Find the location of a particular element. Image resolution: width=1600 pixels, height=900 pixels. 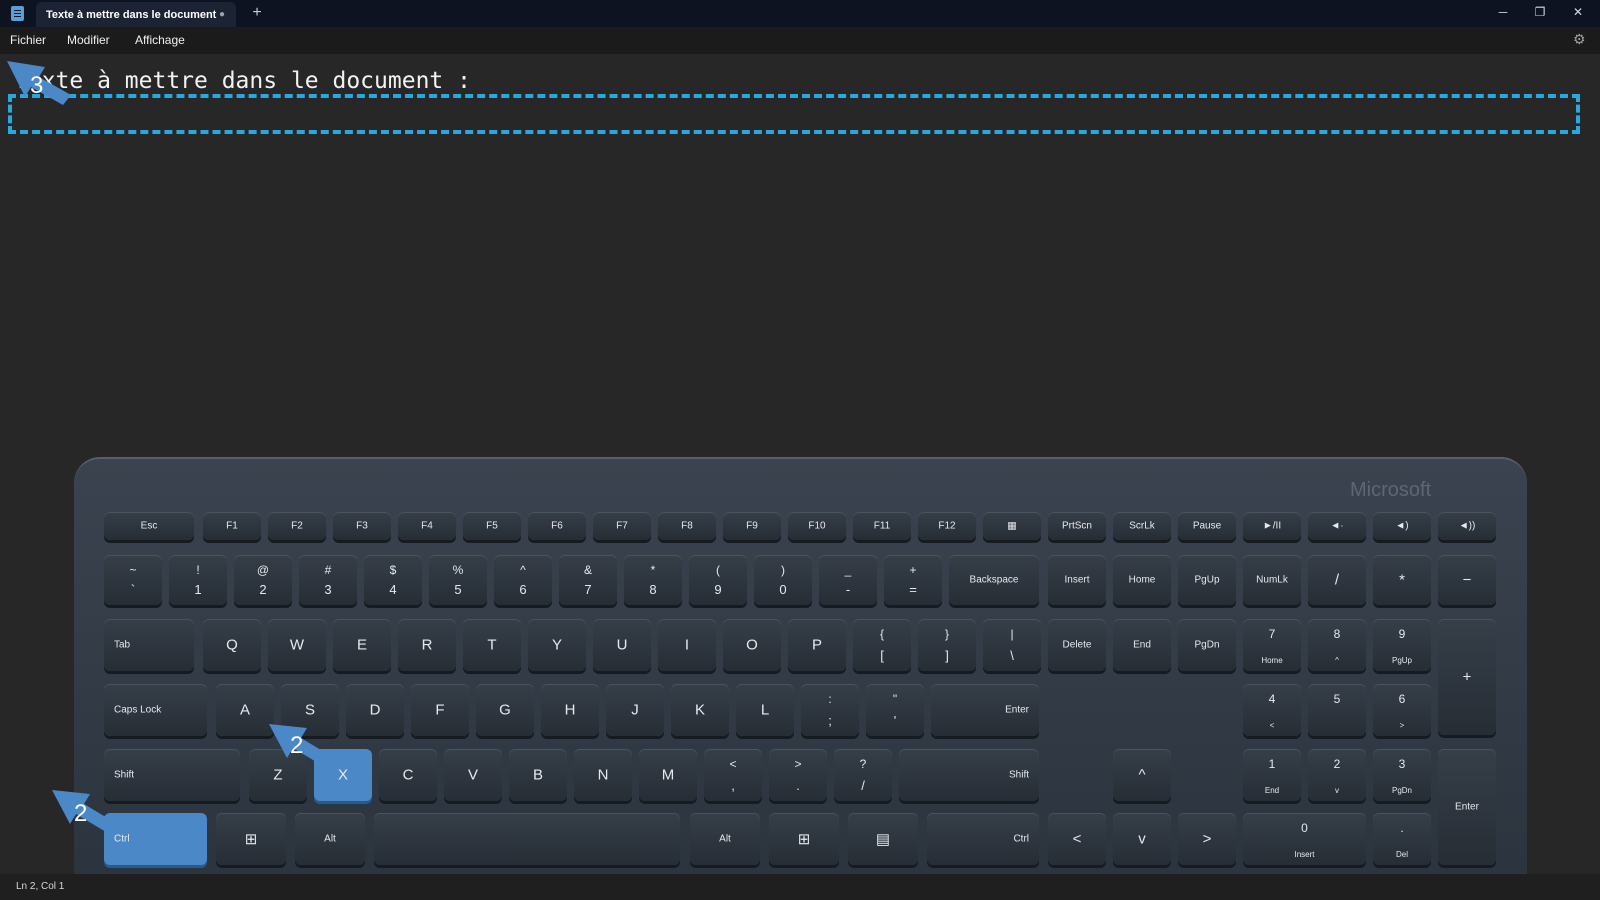

numpad-top-2-label: * is located at coordinates (1402, 580).